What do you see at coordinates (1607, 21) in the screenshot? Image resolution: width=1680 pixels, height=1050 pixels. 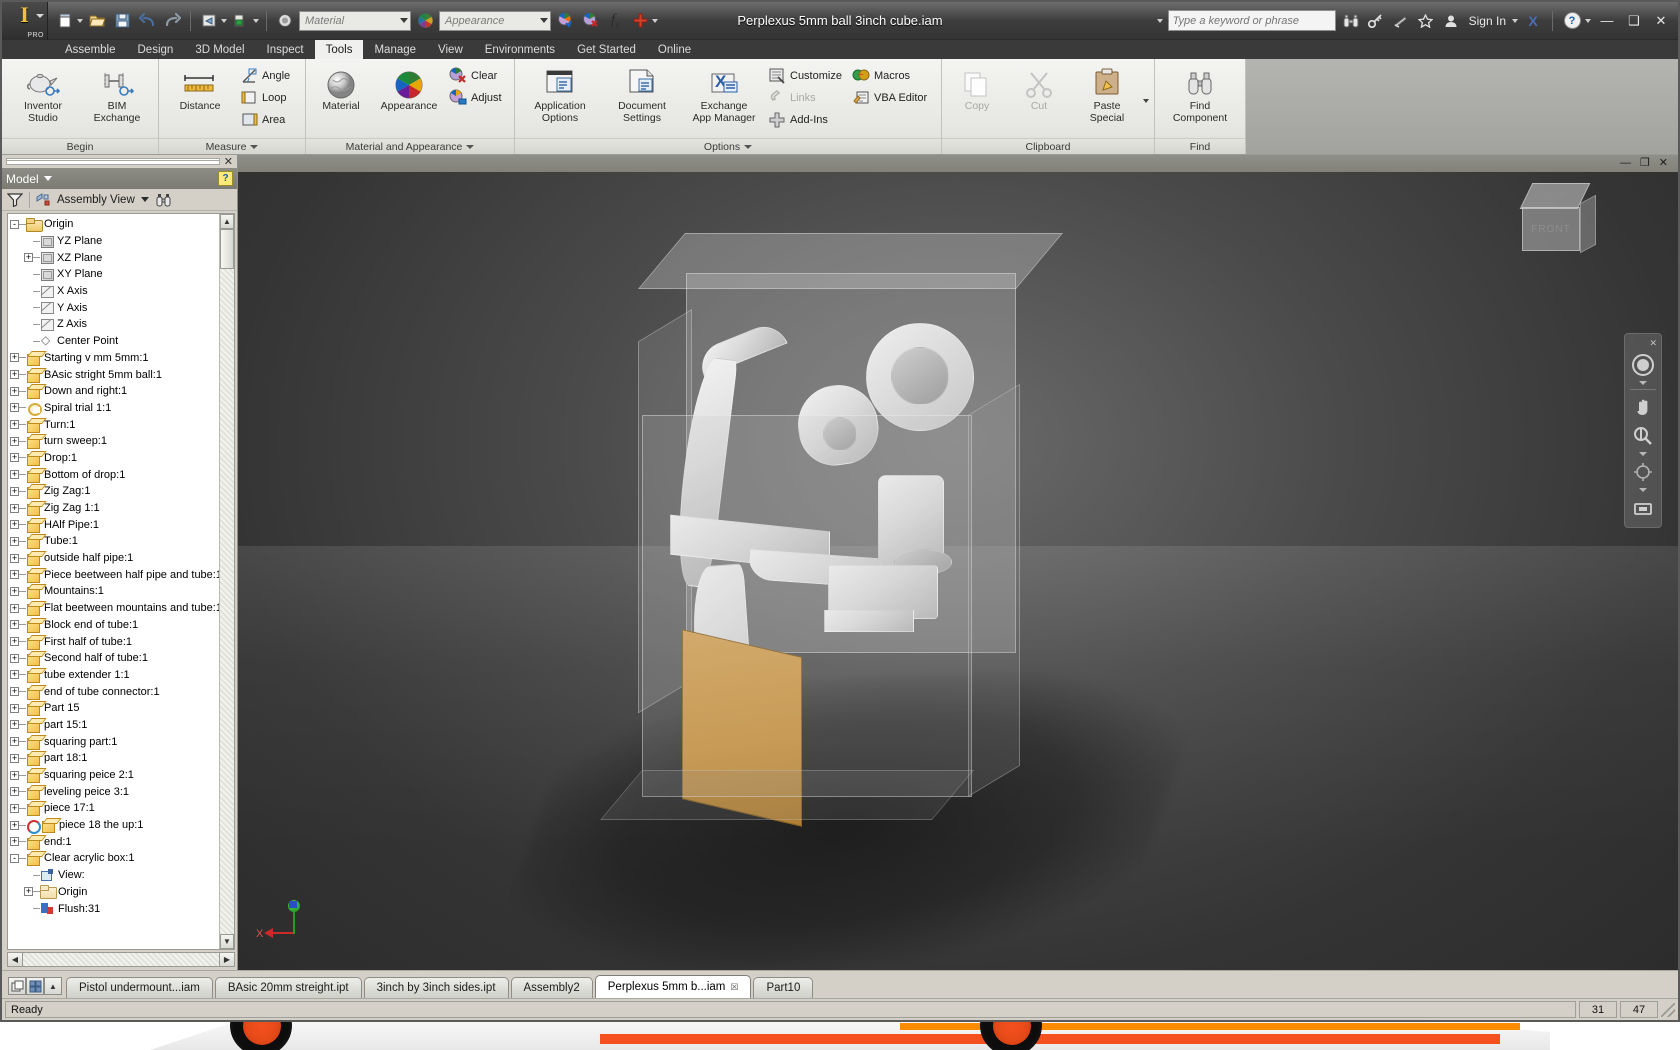 I see `minimize-window-button: —` at bounding box center [1607, 21].